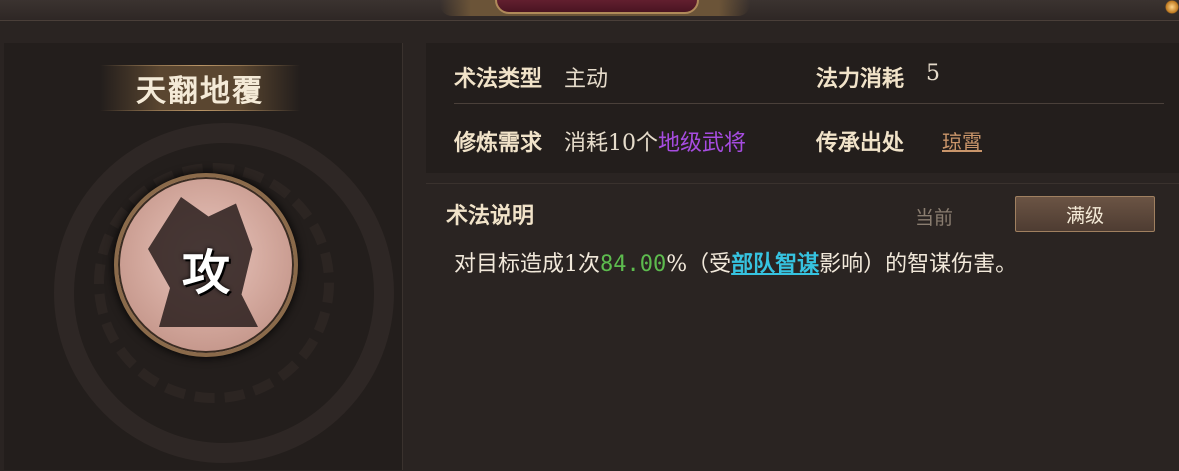 The width and height of the screenshot is (1179, 471). I want to click on skill-emblem-icon: 攻, so click(206, 265).